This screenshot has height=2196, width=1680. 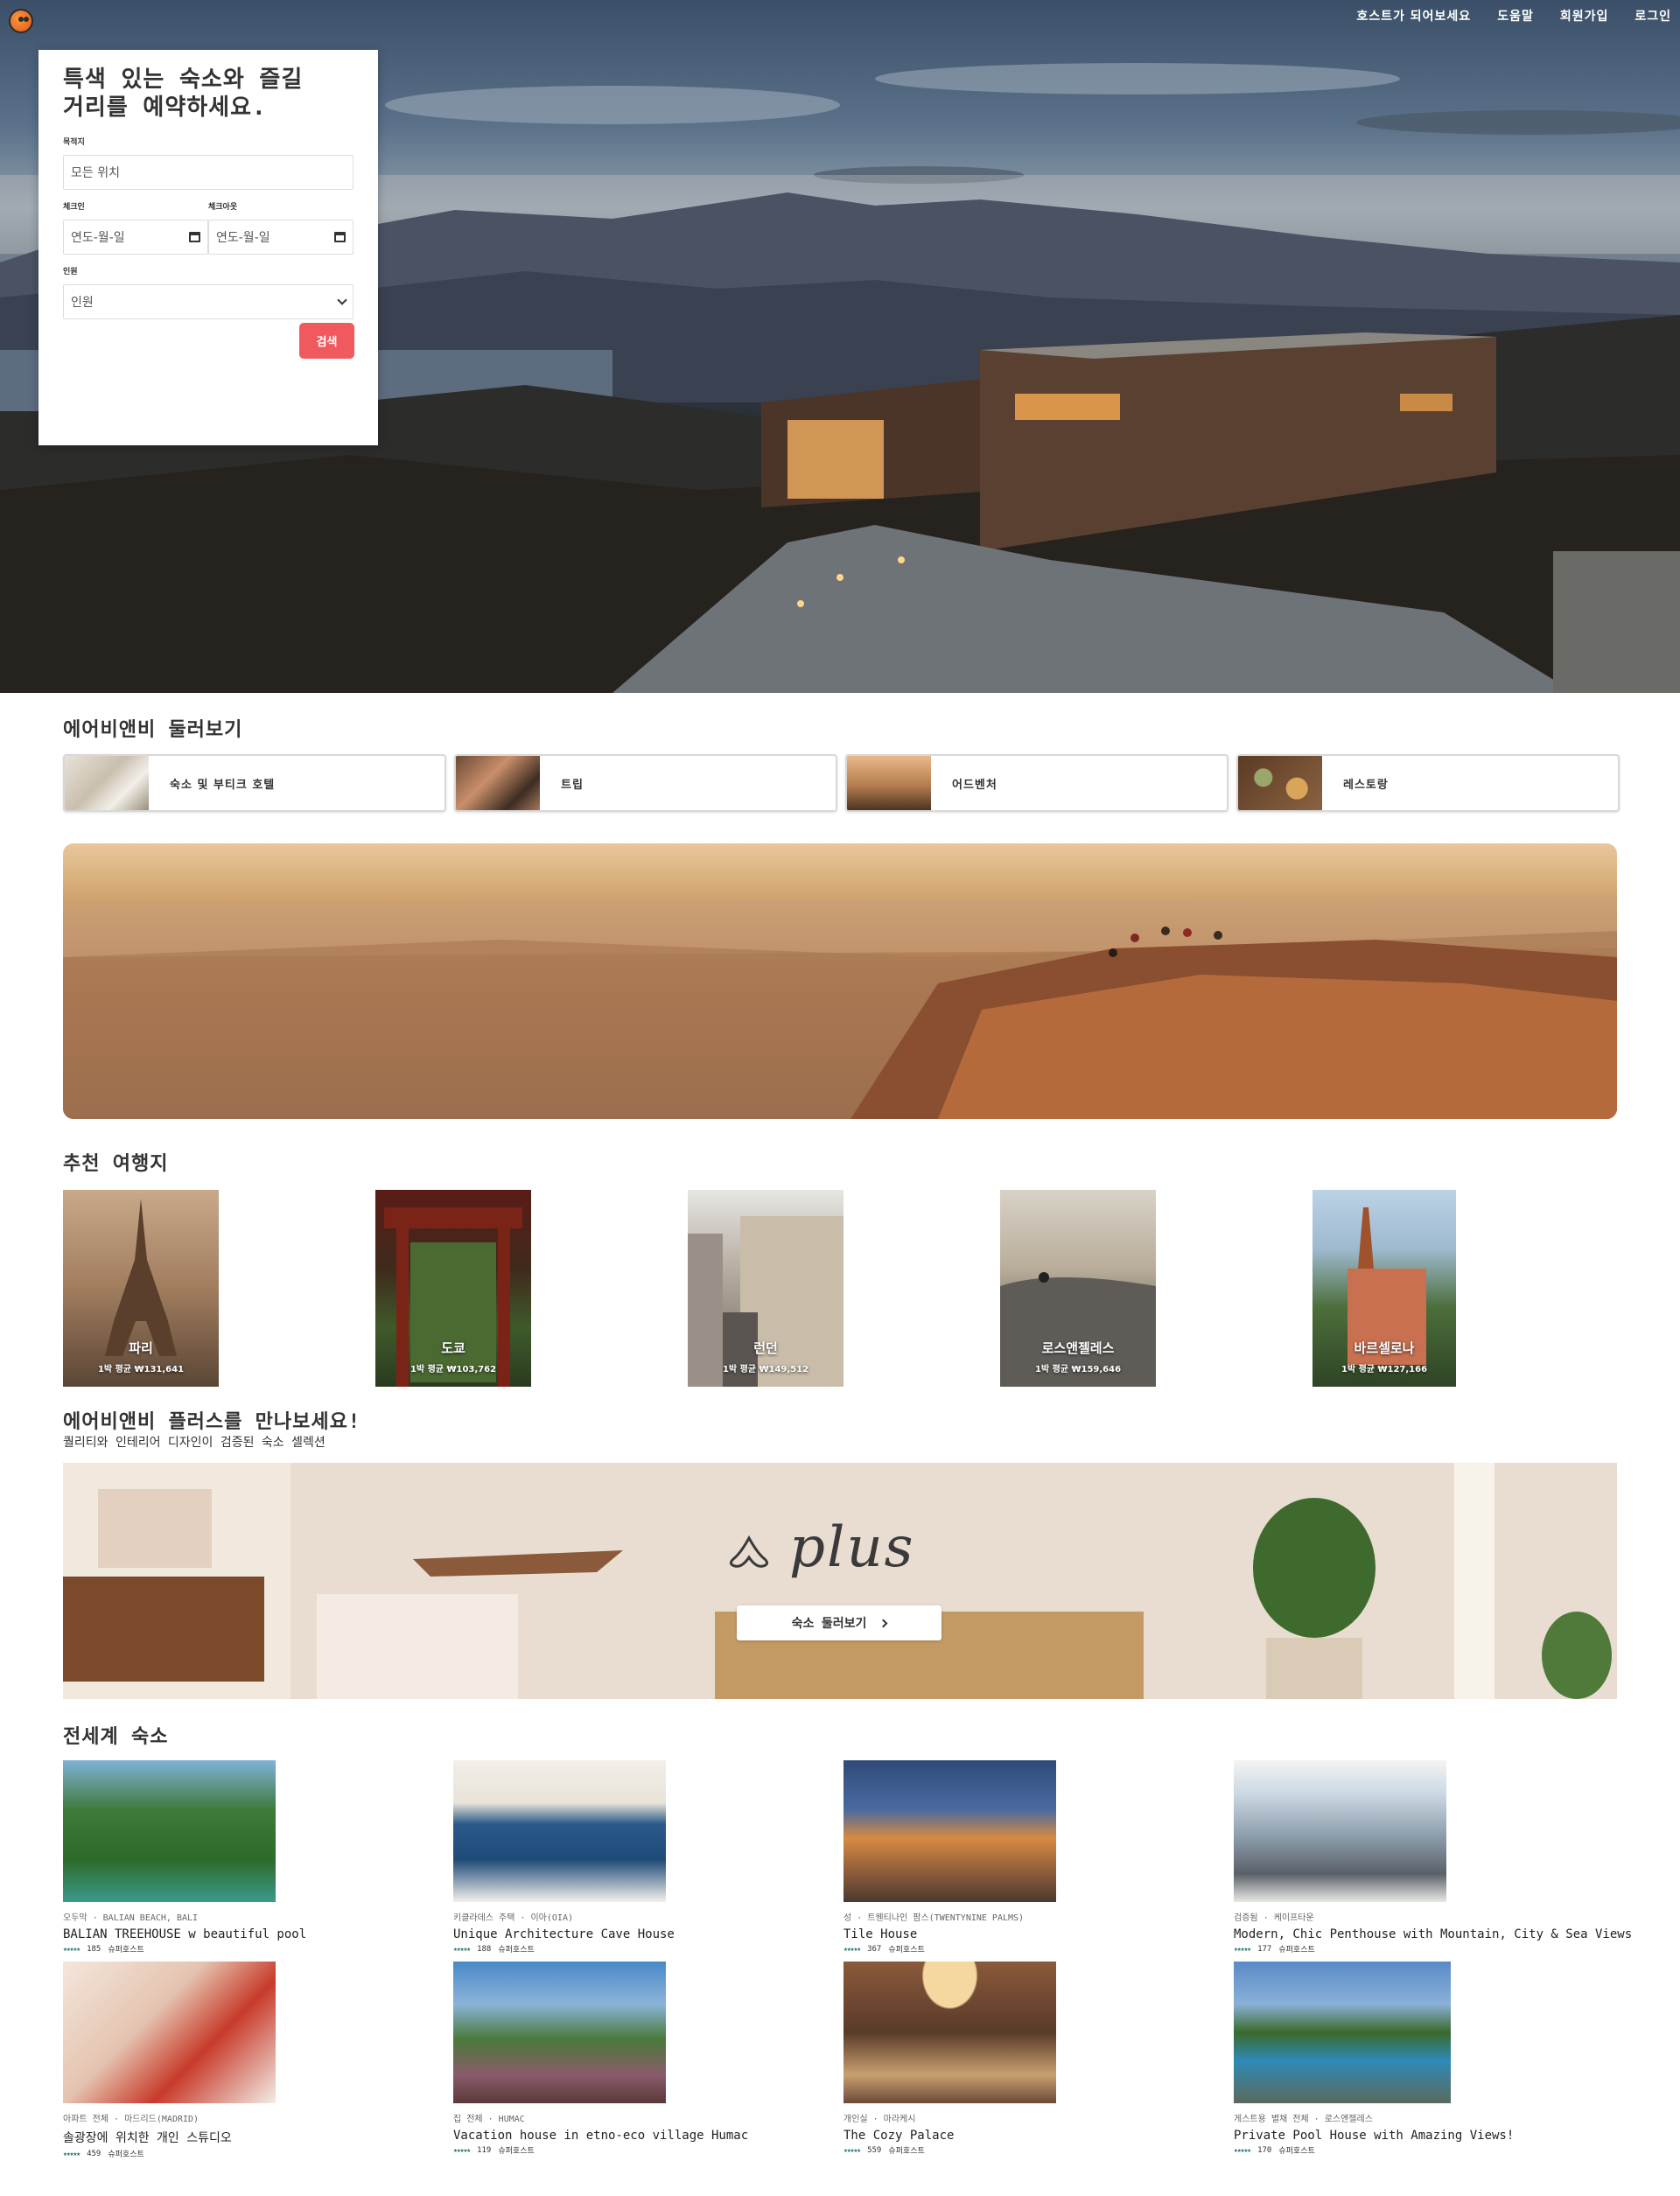 I want to click on listing-meta: 검증됨 · 케이프타운, so click(x=1274, y=1918).